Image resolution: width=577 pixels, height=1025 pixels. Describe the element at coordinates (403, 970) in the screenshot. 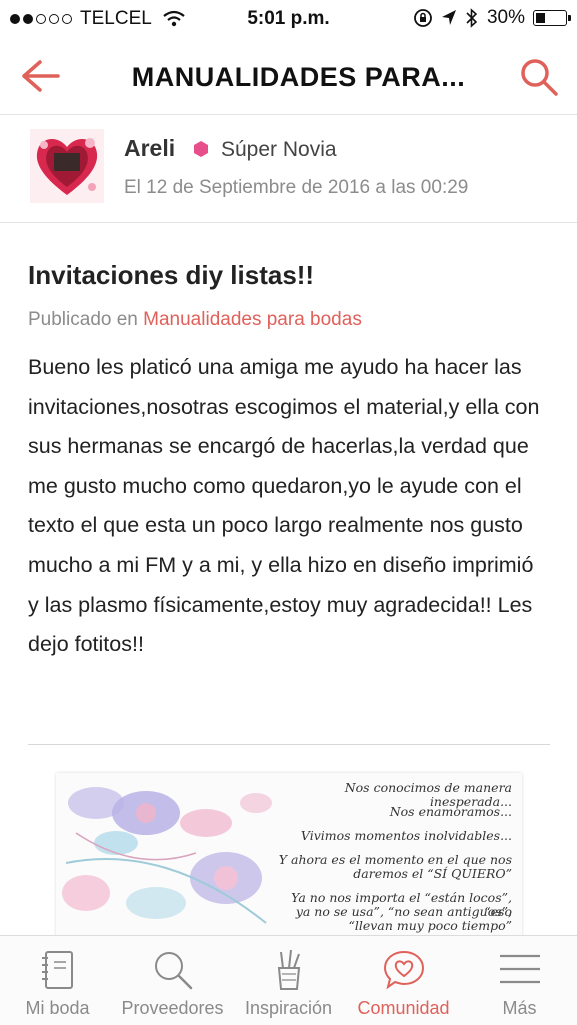

I see `heart-chat-icon` at that location.